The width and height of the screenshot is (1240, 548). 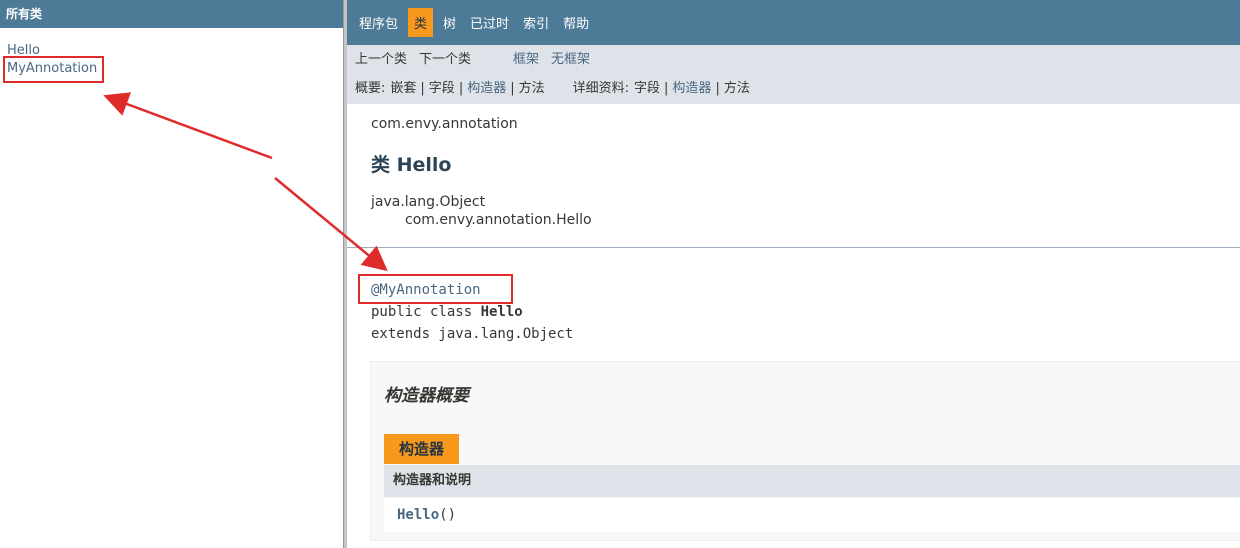 What do you see at coordinates (445, 60) in the screenshot?
I see `next-class-link: 下一个类` at bounding box center [445, 60].